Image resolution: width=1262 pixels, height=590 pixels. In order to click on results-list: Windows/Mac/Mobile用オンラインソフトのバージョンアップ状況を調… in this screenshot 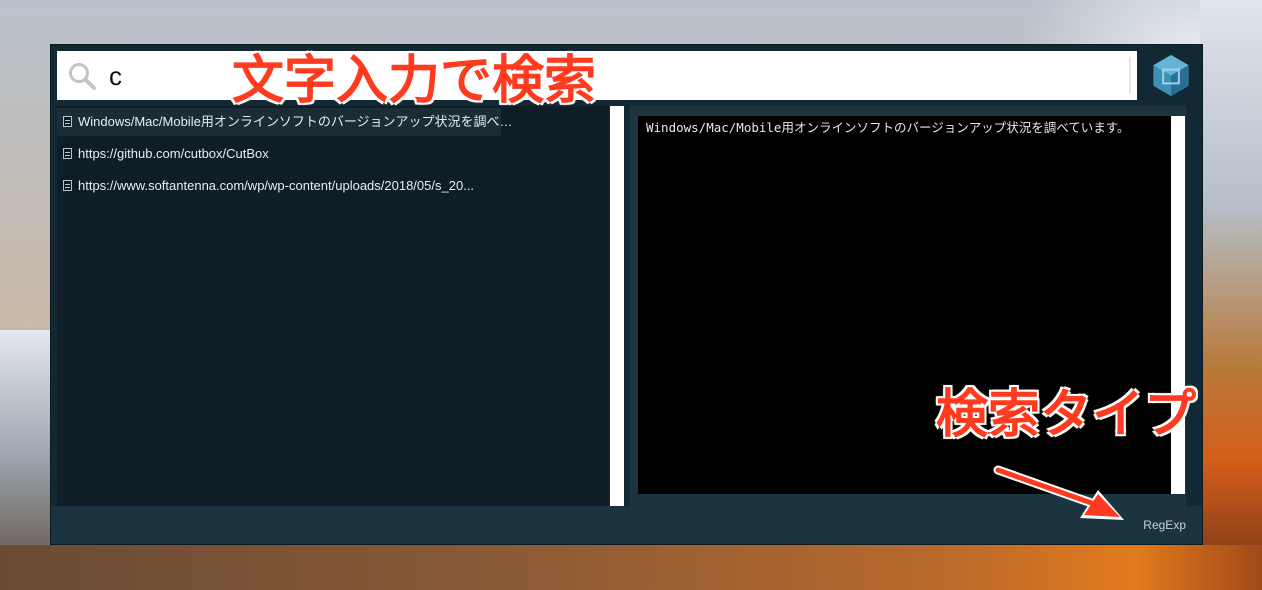, I will do `click(333, 154)`.